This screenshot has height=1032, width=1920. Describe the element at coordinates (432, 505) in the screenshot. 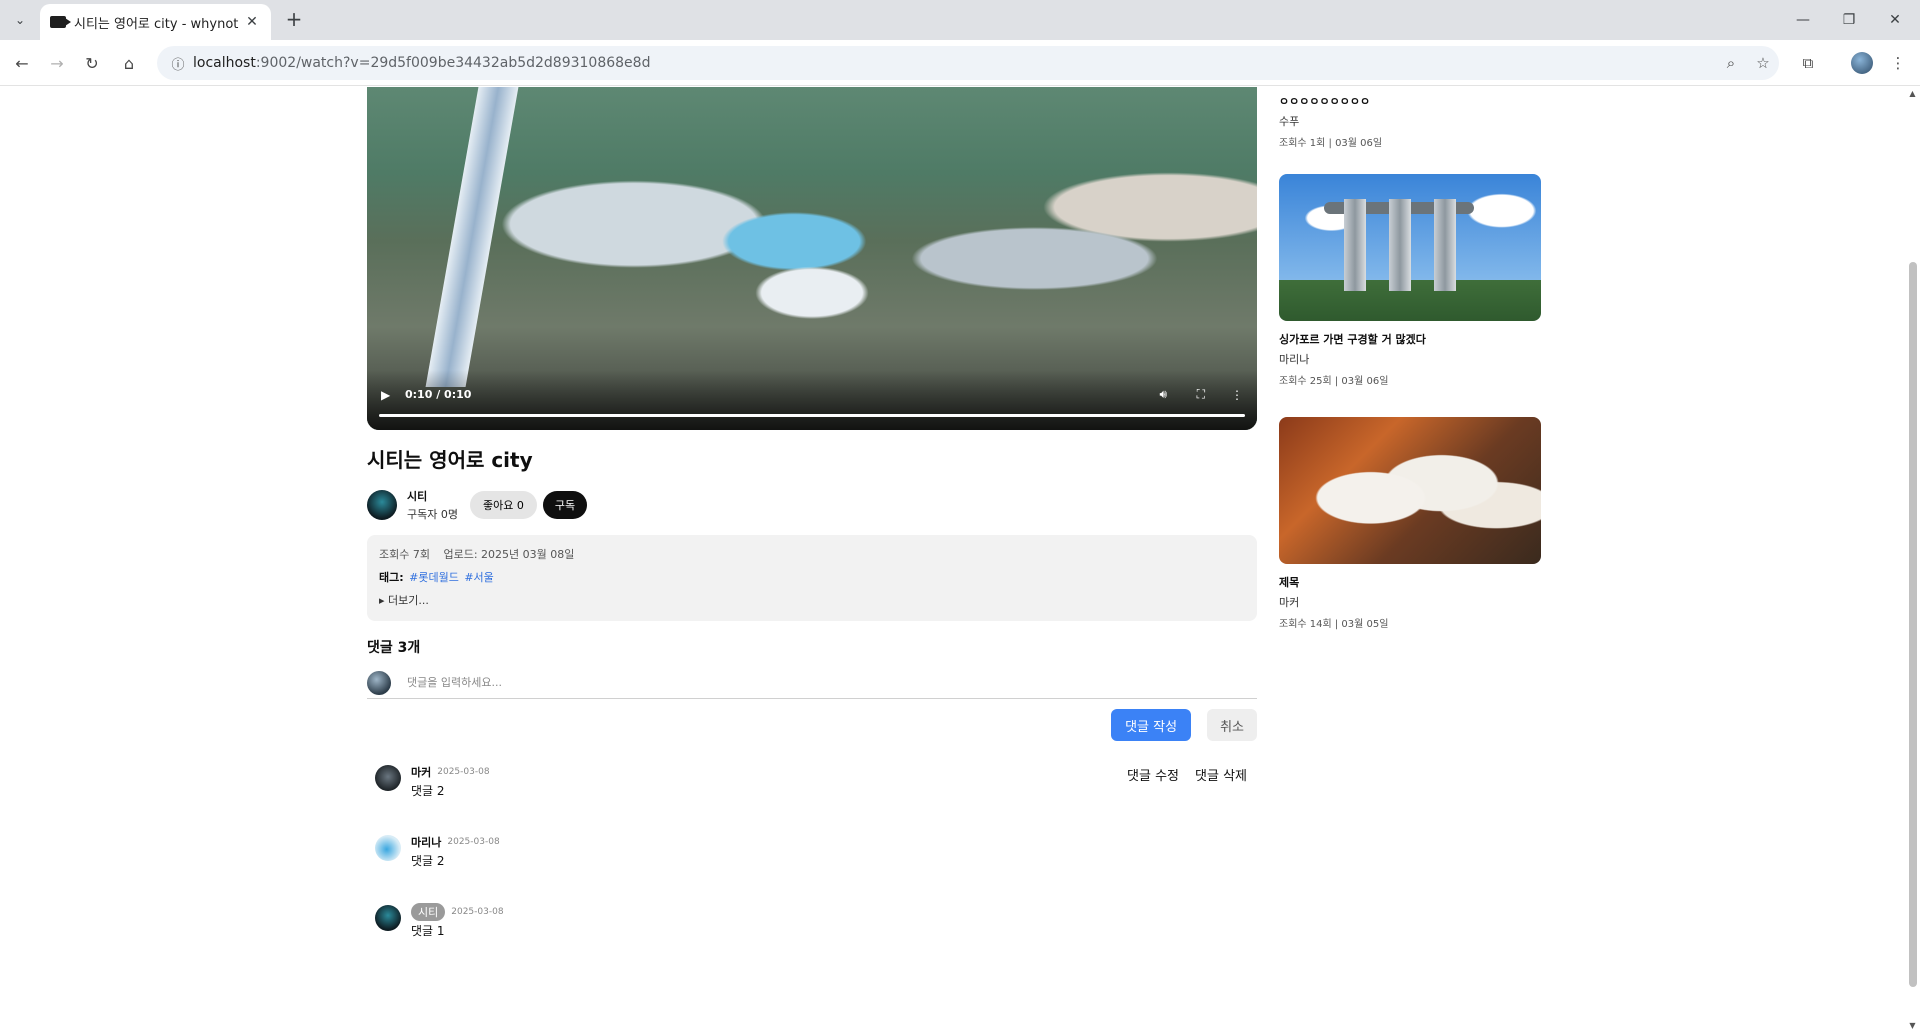

I see `channel-info: 시티 구독자 0명` at that location.